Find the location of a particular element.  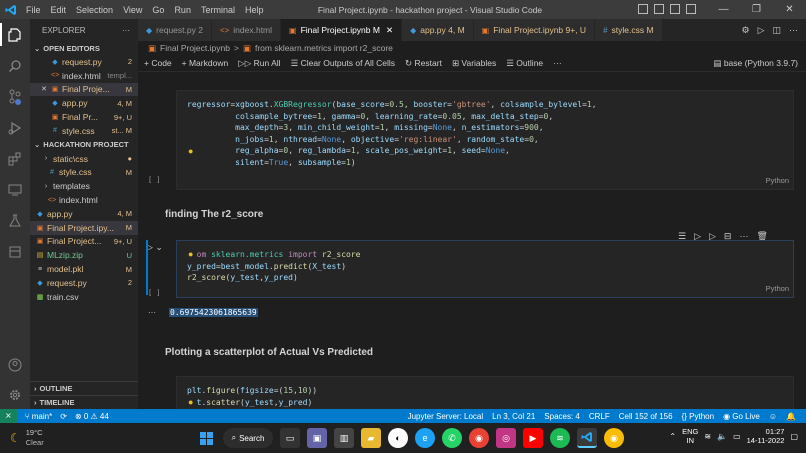

notification-center-icon: ▢ is located at coordinates (794, 436).